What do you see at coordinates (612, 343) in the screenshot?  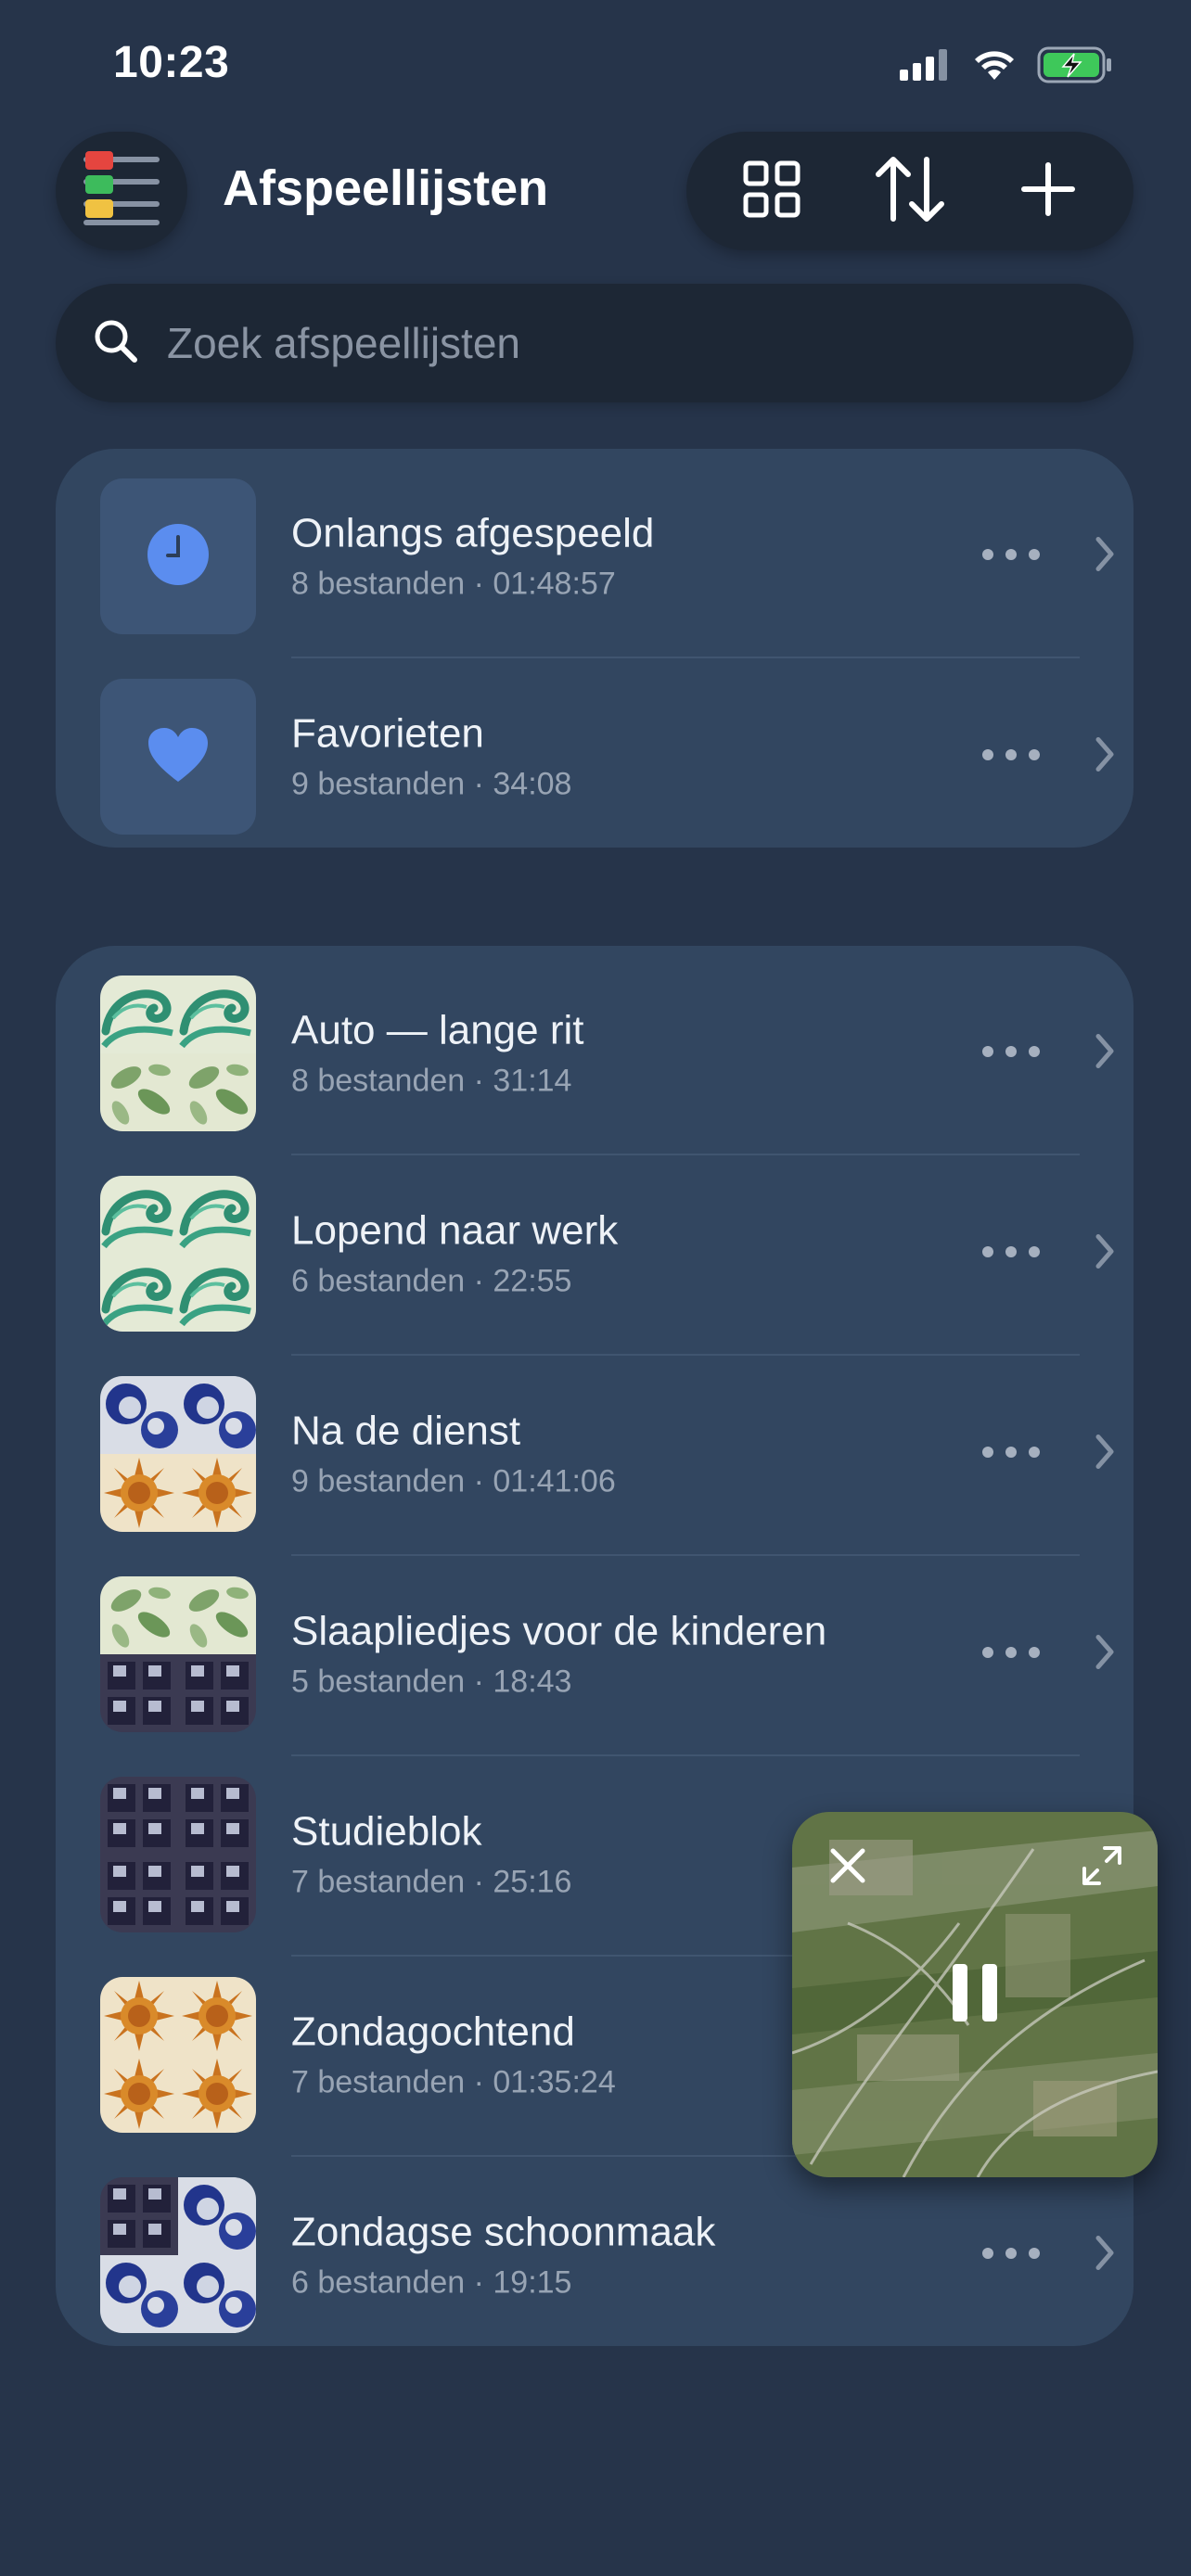 I see `search-input` at bounding box center [612, 343].